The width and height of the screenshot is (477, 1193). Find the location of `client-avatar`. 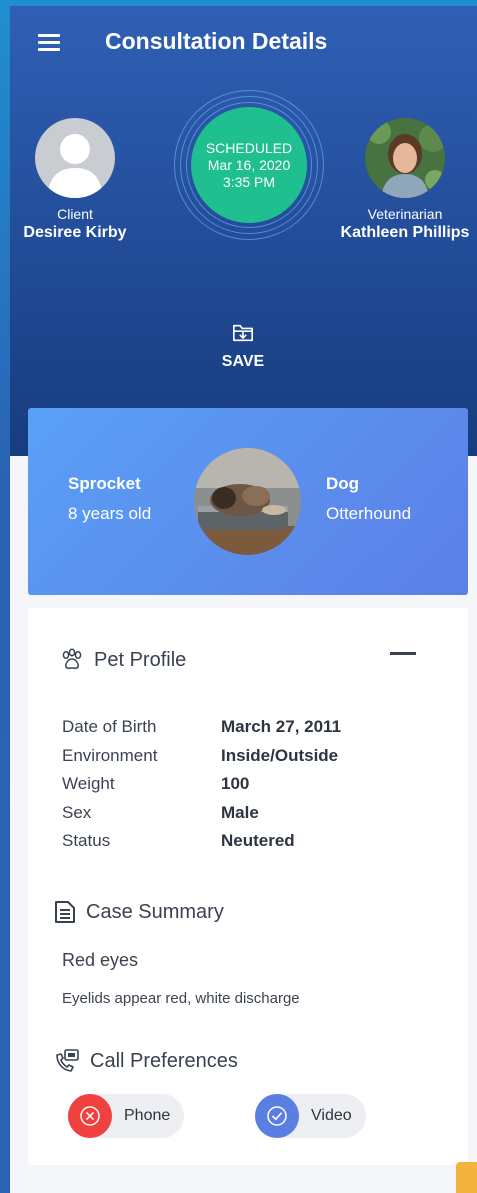

client-avatar is located at coordinates (75, 158).